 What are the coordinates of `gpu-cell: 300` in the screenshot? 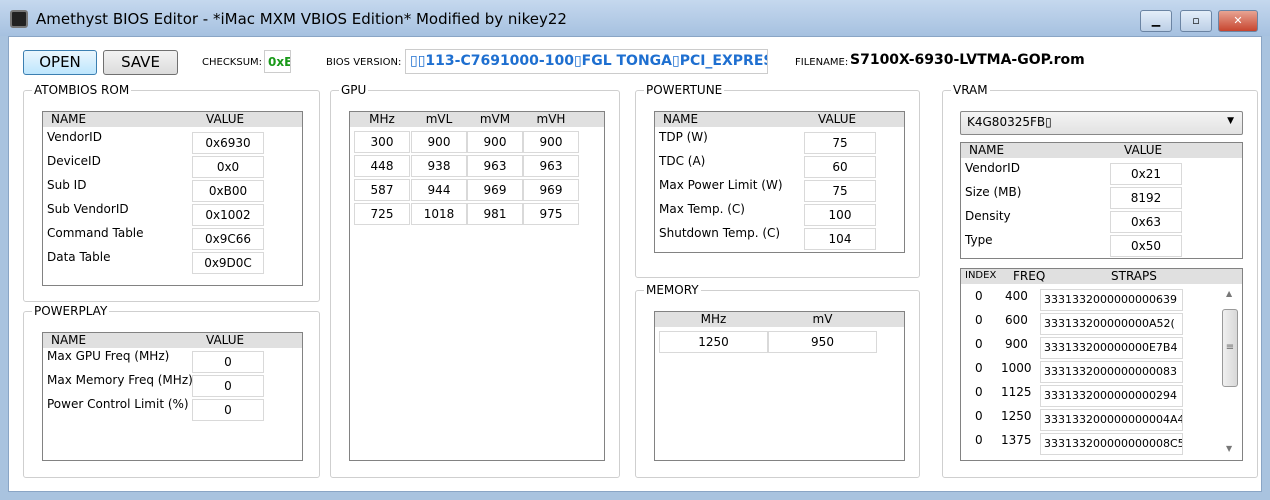 It's located at (382, 142).